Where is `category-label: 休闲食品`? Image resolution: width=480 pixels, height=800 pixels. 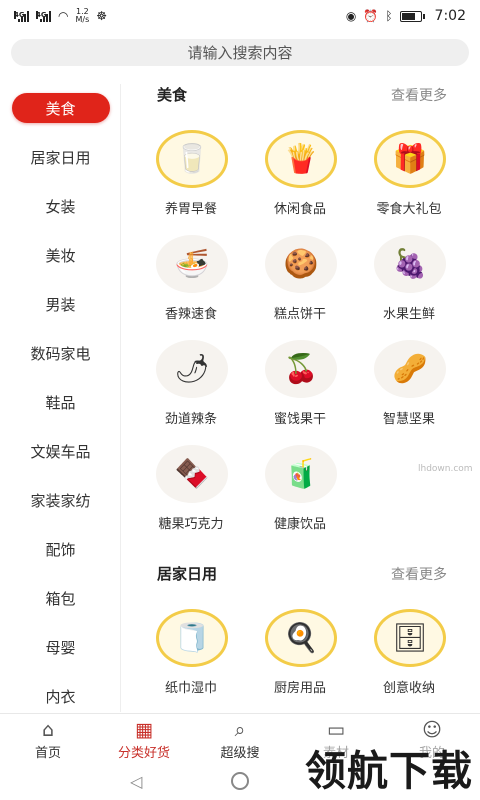
category-label: 休闲食品 is located at coordinates (299, 209).